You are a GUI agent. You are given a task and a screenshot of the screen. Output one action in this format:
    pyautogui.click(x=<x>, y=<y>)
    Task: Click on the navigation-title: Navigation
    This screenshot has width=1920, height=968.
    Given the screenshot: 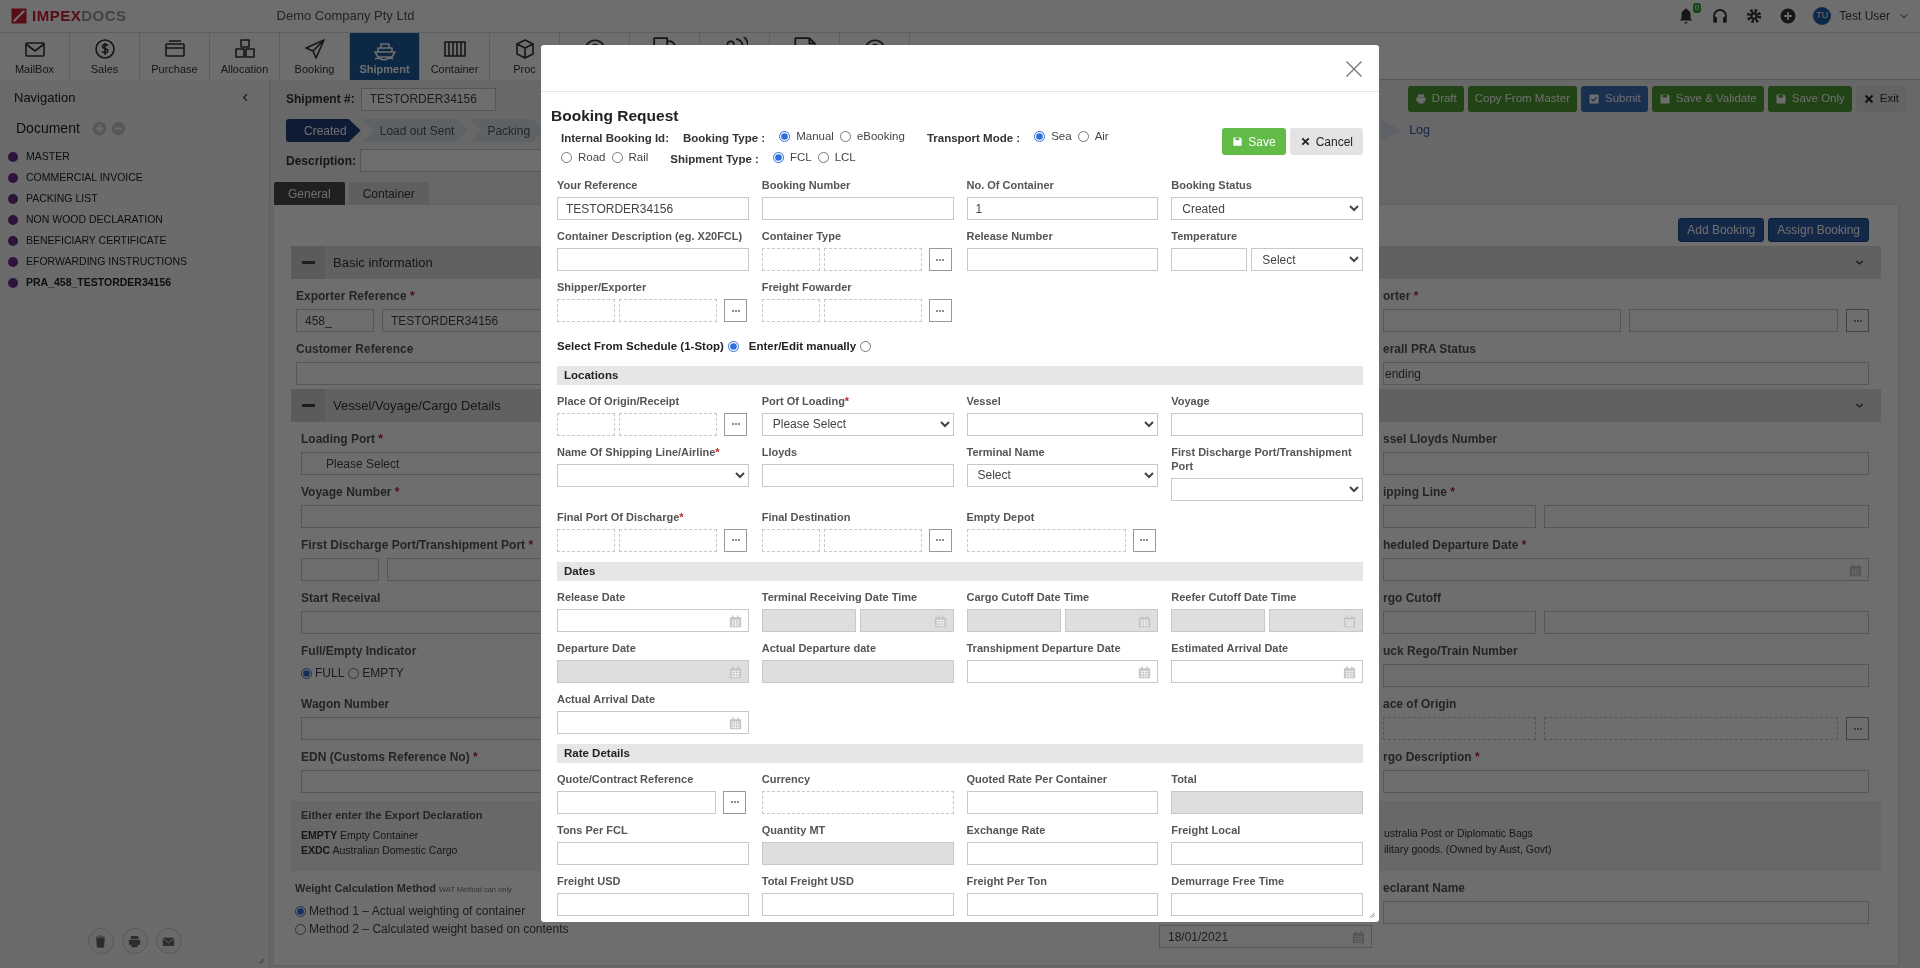 What is the action you would take?
    pyautogui.click(x=45, y=98)
    